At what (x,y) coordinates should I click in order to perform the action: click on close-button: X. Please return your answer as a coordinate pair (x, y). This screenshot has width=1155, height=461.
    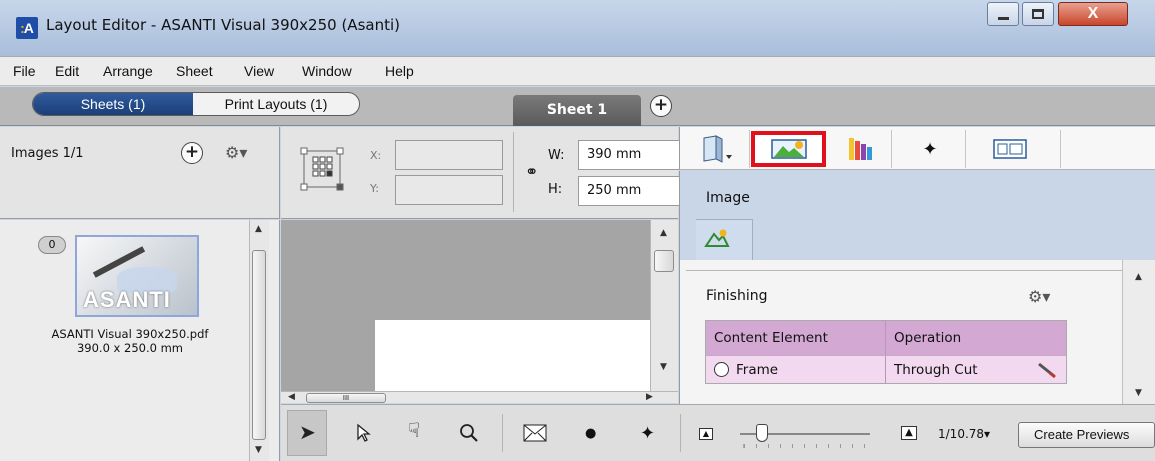
    Looking at the image, I should click on (1093, 14).